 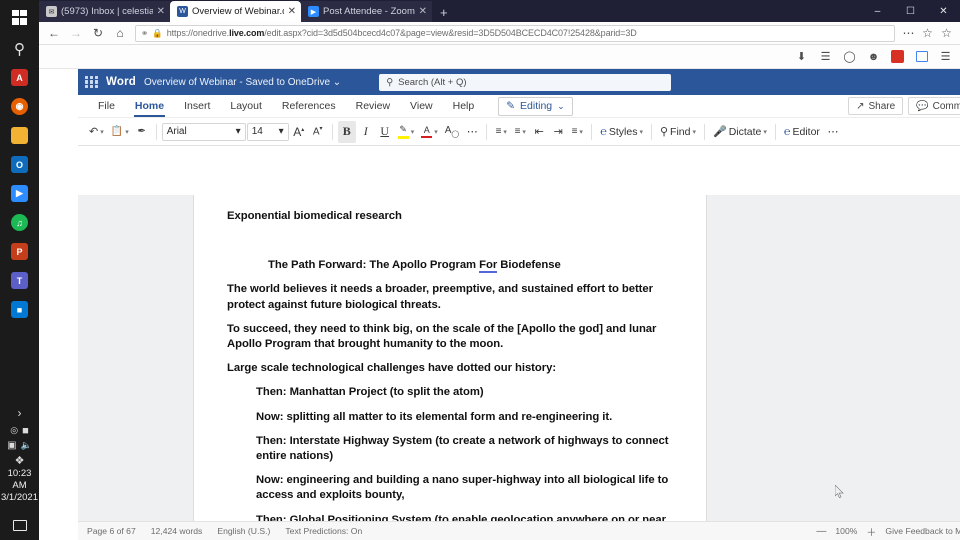 What do you see at coordinates (243, 531) in the screenshot?
I see `language-indicator: English (U.S.)` at bounding box center [243, 531].